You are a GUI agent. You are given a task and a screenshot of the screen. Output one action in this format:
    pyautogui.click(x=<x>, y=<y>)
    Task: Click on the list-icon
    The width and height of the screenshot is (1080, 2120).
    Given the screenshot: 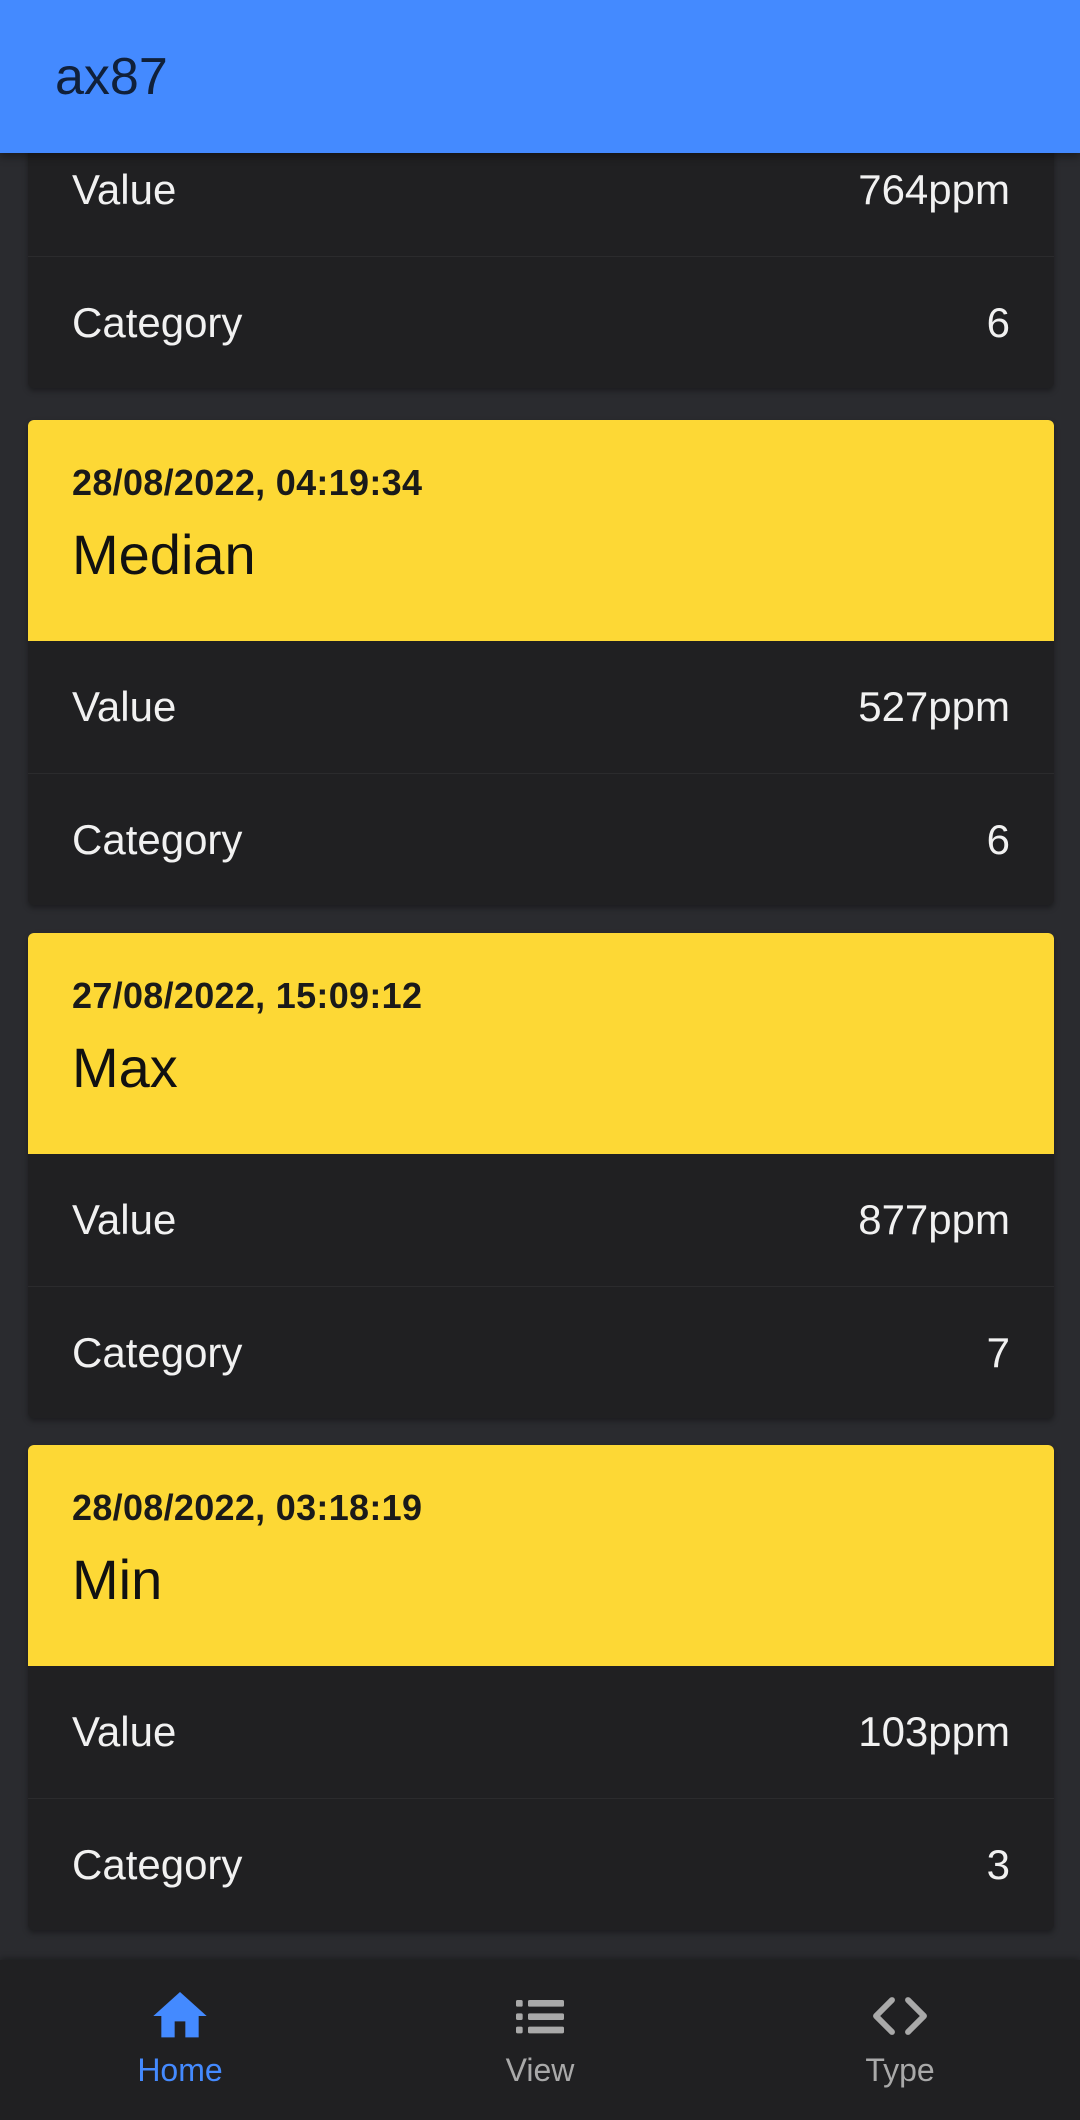 What is the action you would take?
    pyautogui.click(x=540, y=2017)
    